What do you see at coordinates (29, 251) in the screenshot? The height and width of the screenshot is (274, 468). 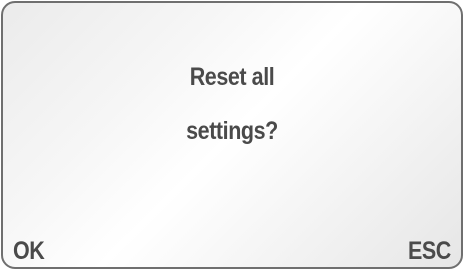 I see `ok-softkey: OK` at bounding box center [29, 251].